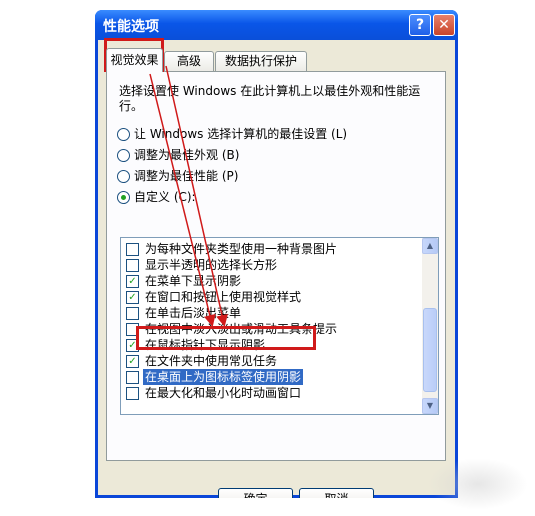 This screenshot has width=535, height=516. What do you see at coordinates (430, 246) in the screenshot?
I see `scroll-up-button: ▲` at bounding box center [430, 246].